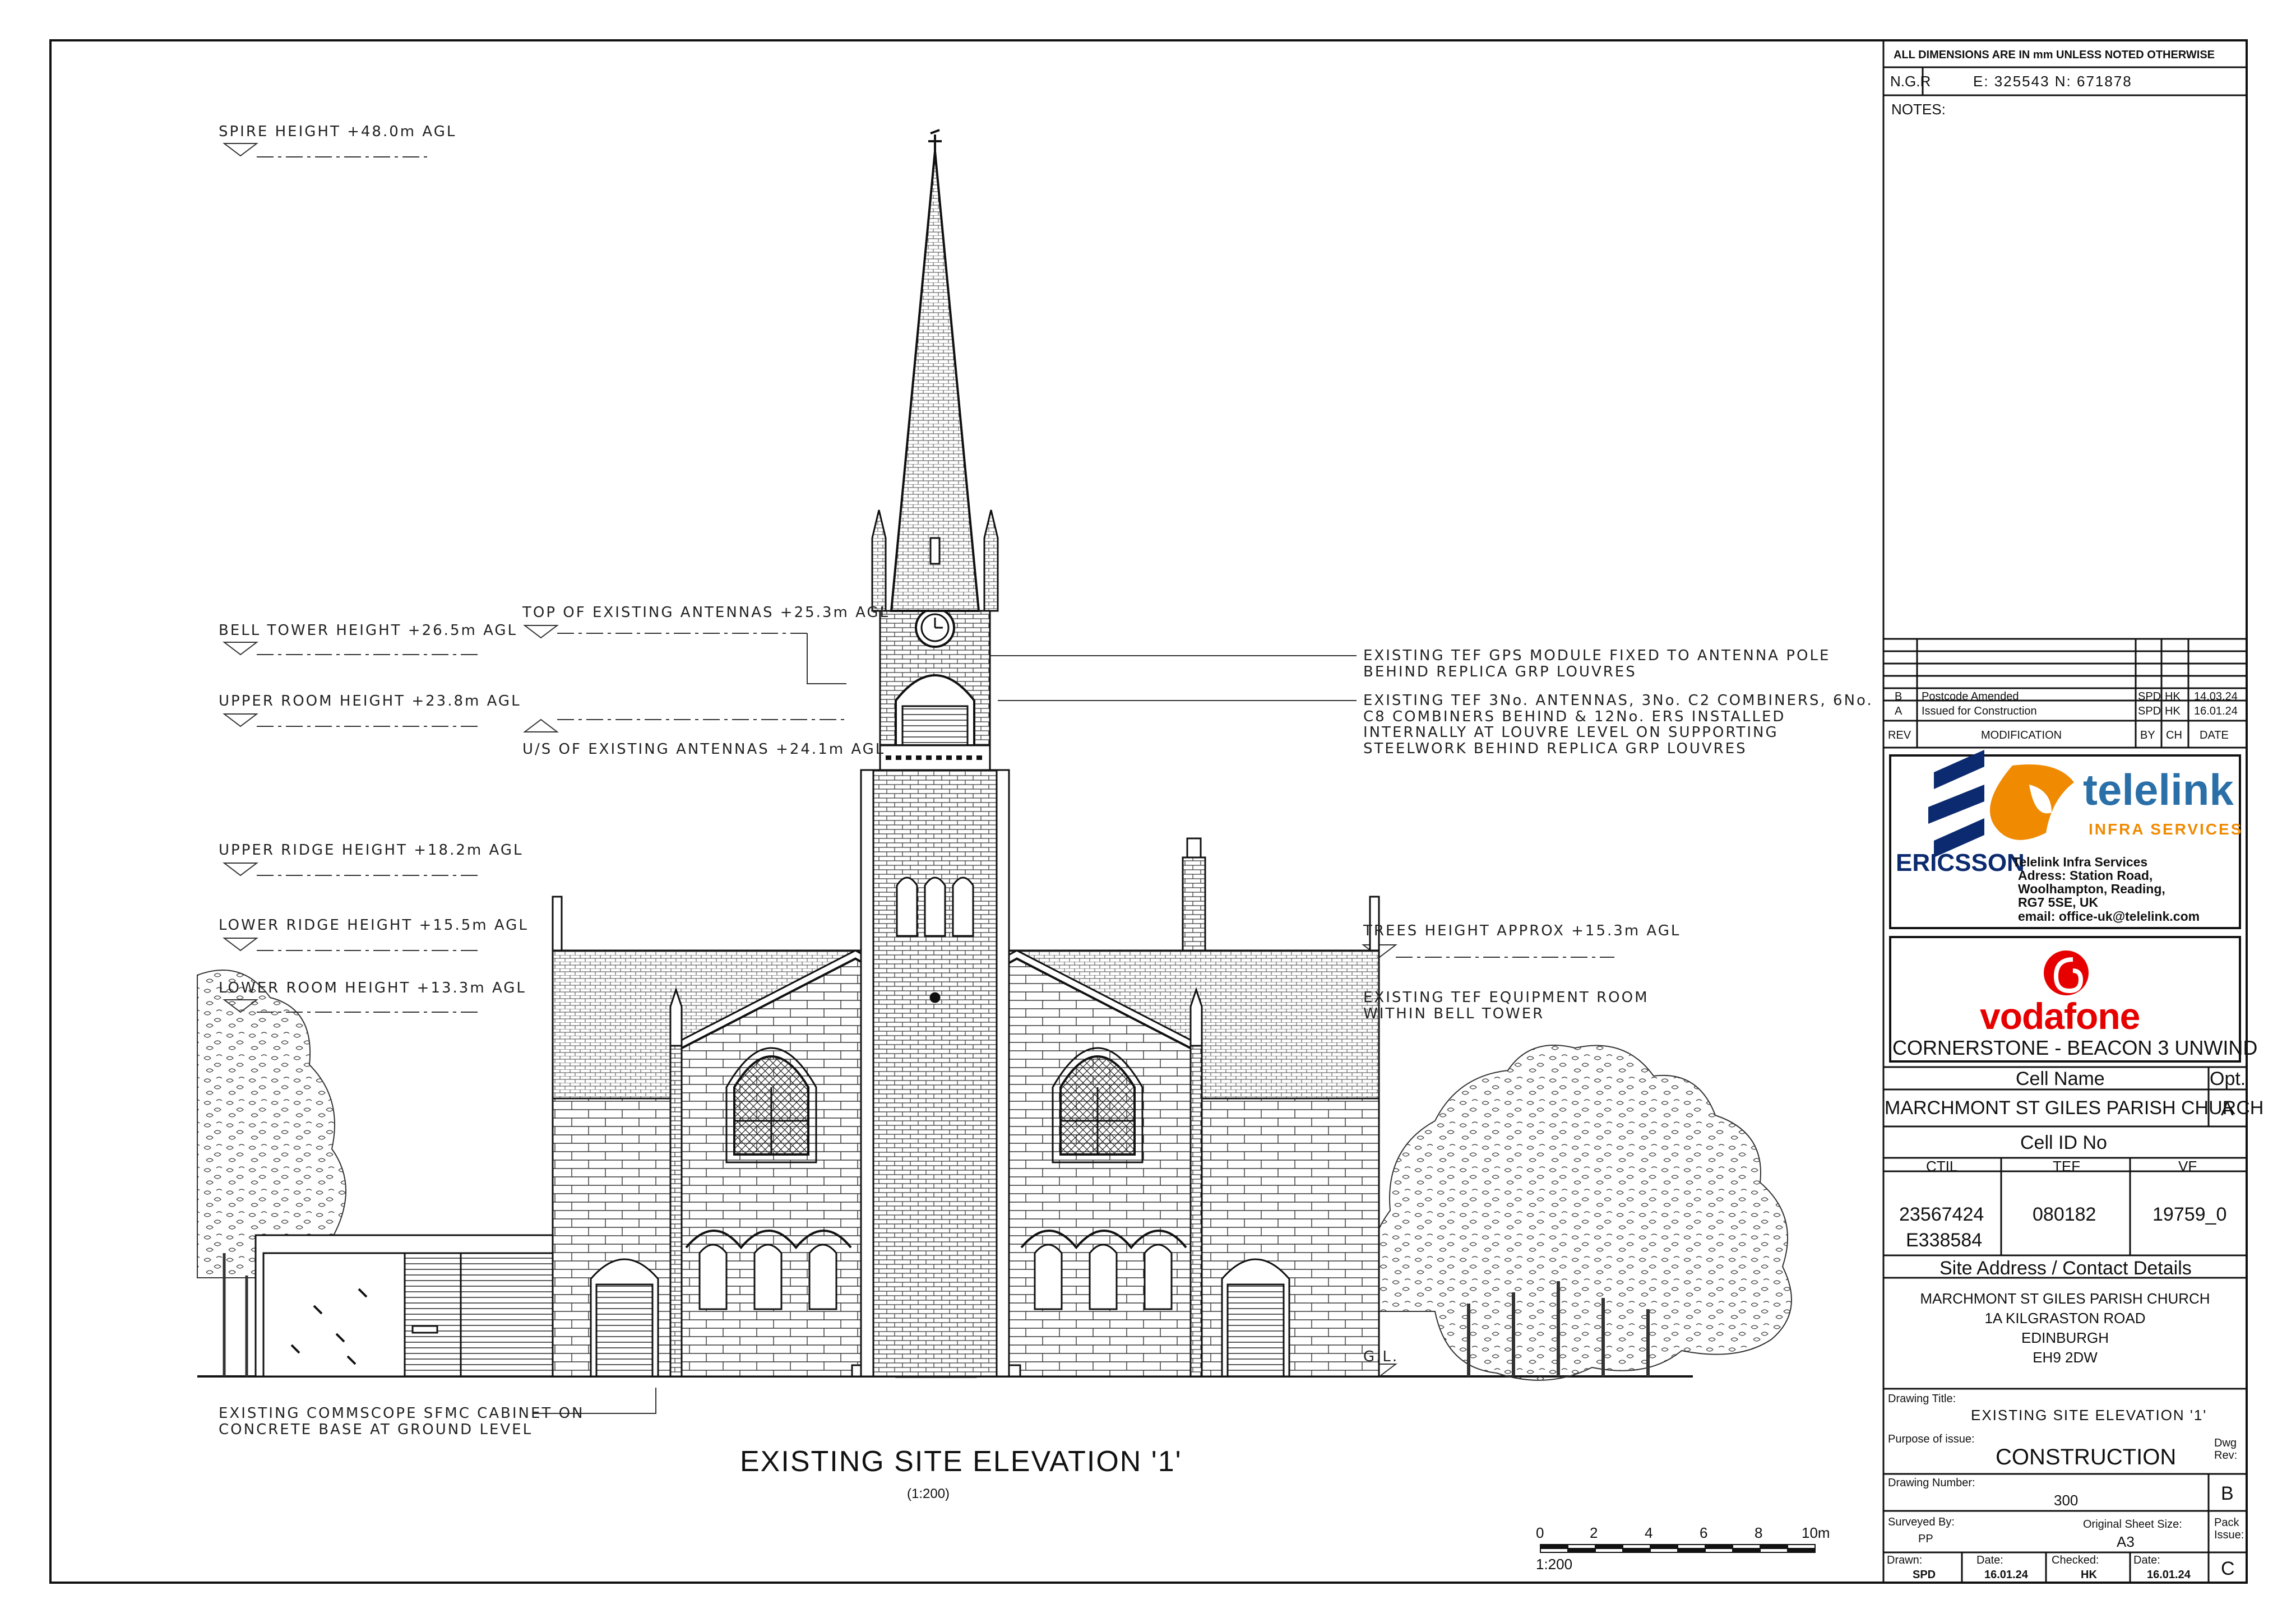 The width and height of the screenshot is (2296, 1623). What do you see at coordinates (1944, 1240) in the screenshot?
I see `ctil-value-2: E338584` at bounding box center [1944, 1240].